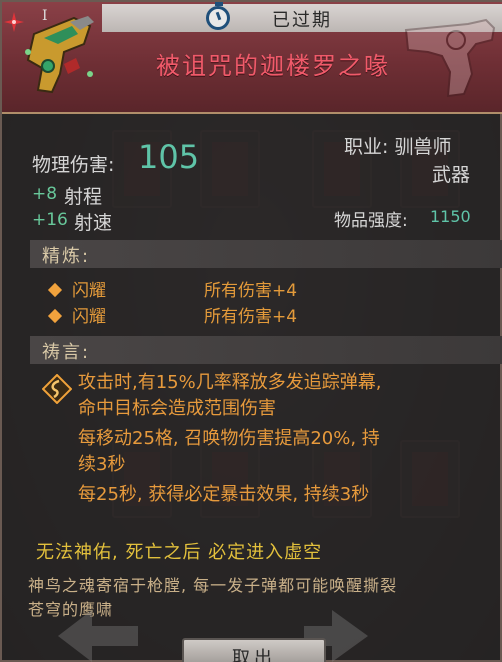  I want to click on refine-section-header: 精炼:, so click(266, 254).